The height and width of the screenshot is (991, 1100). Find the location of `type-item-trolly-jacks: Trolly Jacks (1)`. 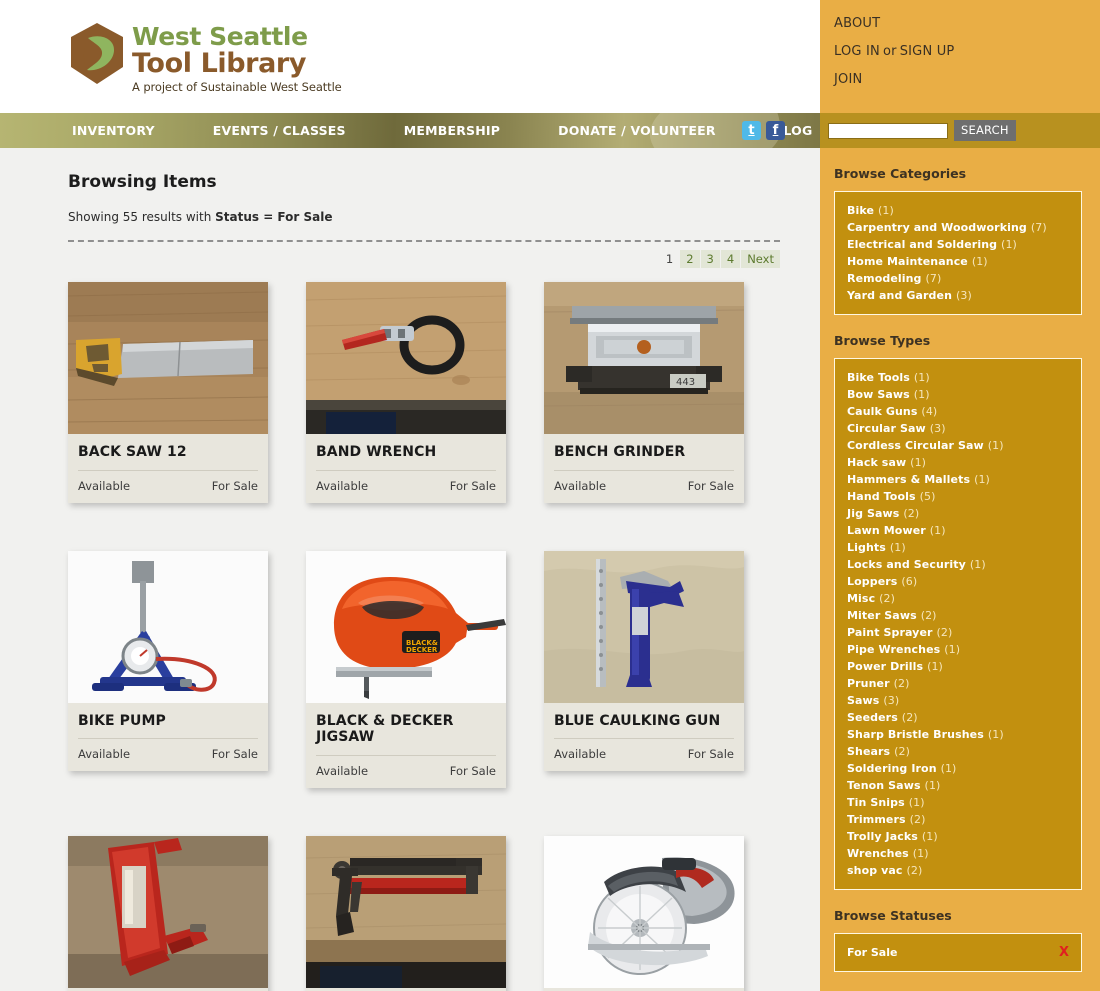

type-item-trolly-jacks: Trolly Jacks (1) is located at coordinates (958, 836).